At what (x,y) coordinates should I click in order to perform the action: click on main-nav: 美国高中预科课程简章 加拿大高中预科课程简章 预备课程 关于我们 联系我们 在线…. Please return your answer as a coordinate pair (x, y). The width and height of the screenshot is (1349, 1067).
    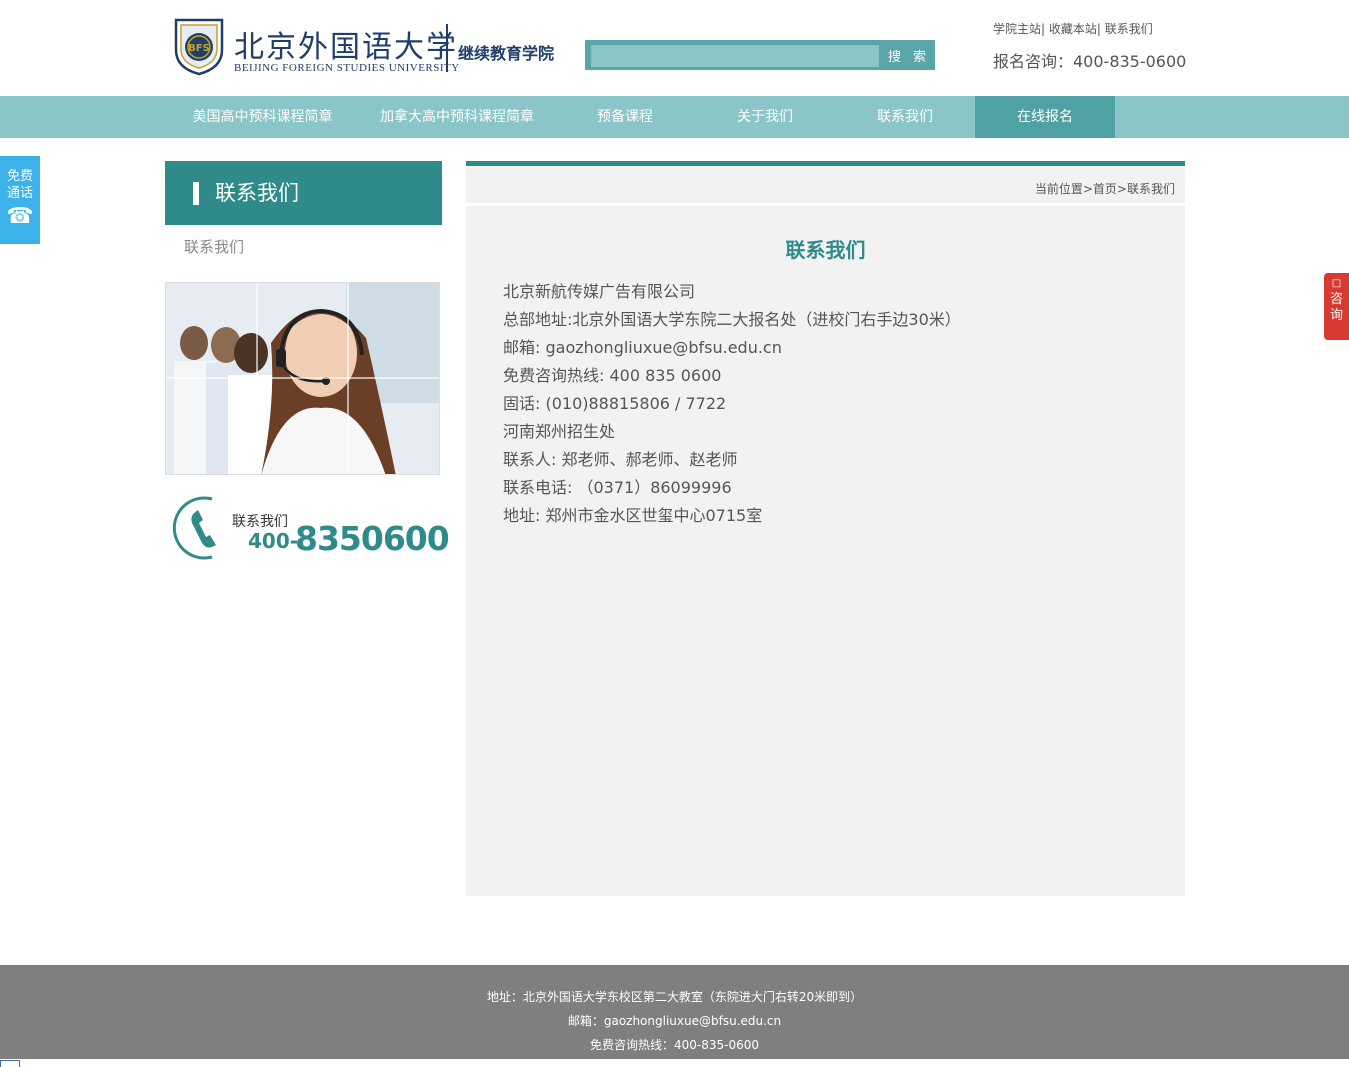
    Looking at the image, I should click on (674, 117).